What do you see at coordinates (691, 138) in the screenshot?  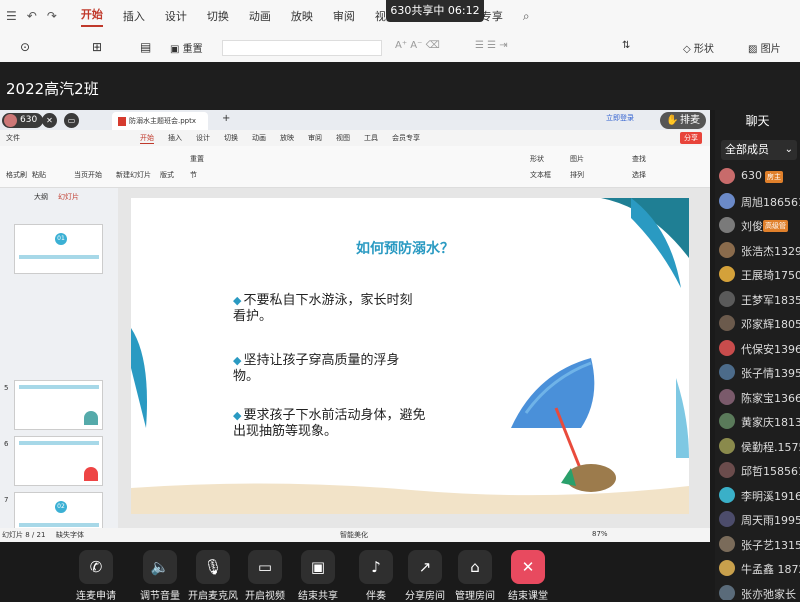 I see `share-button: 分享` at bounding box center [691, 138].